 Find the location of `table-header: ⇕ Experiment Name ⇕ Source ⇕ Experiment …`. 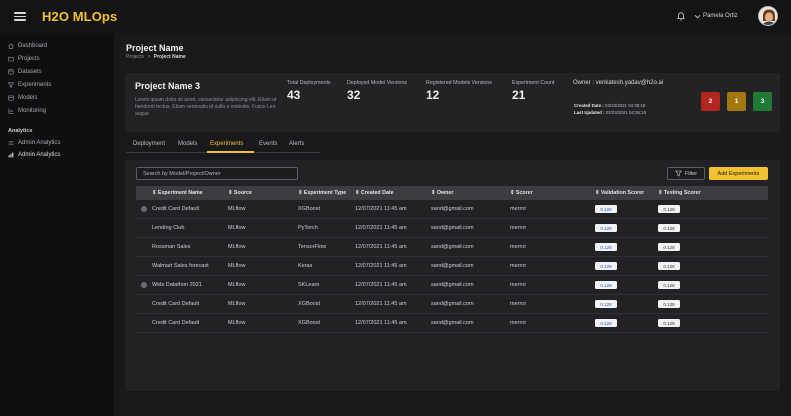

table-header: ⇕ Experiment Name ⇕ Source ⇕ Experiment … is located at coordinates (452, 193).